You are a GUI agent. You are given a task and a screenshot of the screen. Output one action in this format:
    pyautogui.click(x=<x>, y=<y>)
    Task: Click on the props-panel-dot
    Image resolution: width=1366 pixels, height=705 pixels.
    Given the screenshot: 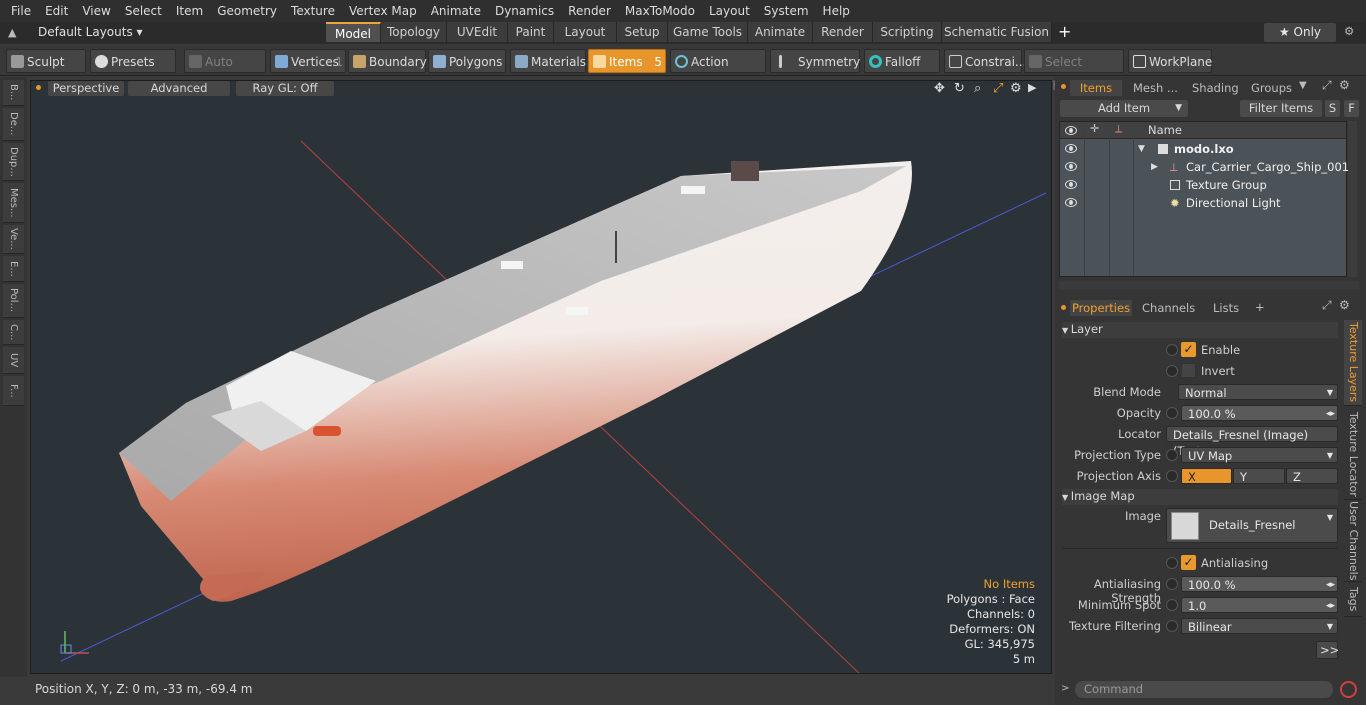 What is the action you would take?
    pyautogui.click(x=1063, y=307)
    